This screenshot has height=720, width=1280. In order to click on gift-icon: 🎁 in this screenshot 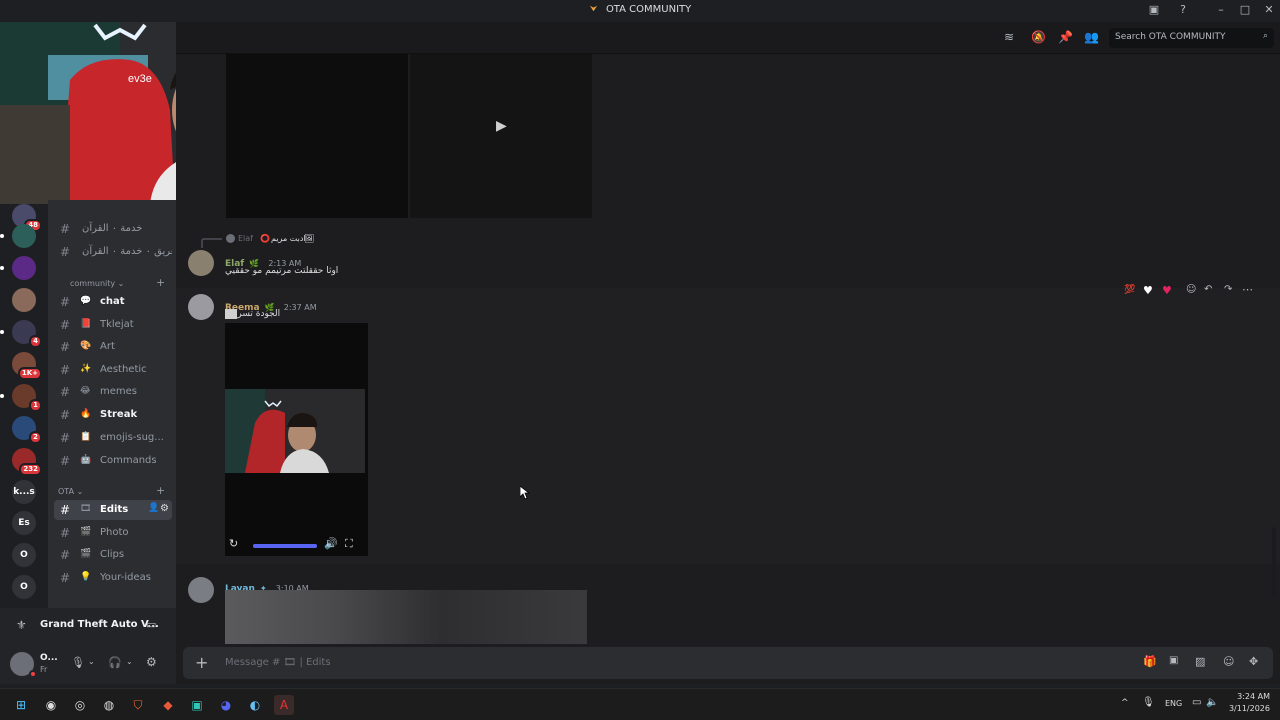, I will do `click(1150, 661)`.